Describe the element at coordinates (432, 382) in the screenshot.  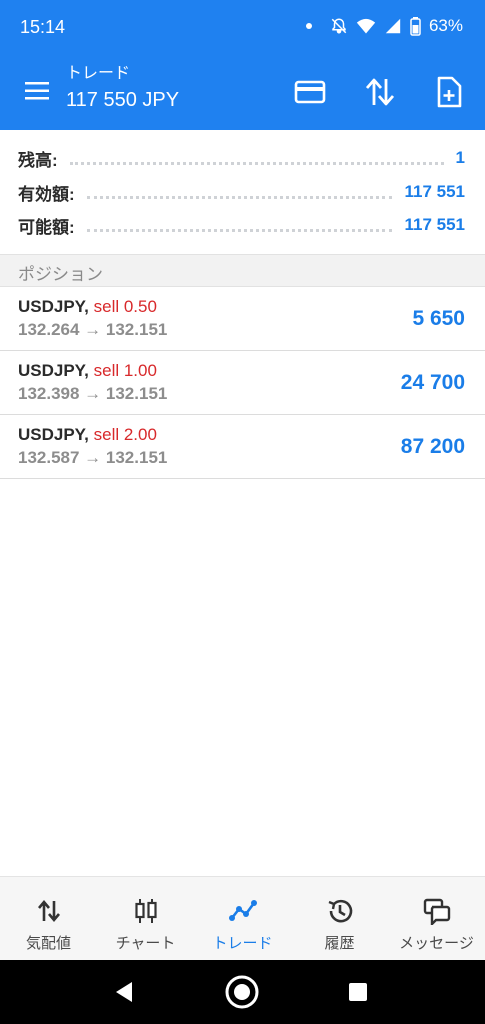
I see `position-profit: 24 700` at that location.